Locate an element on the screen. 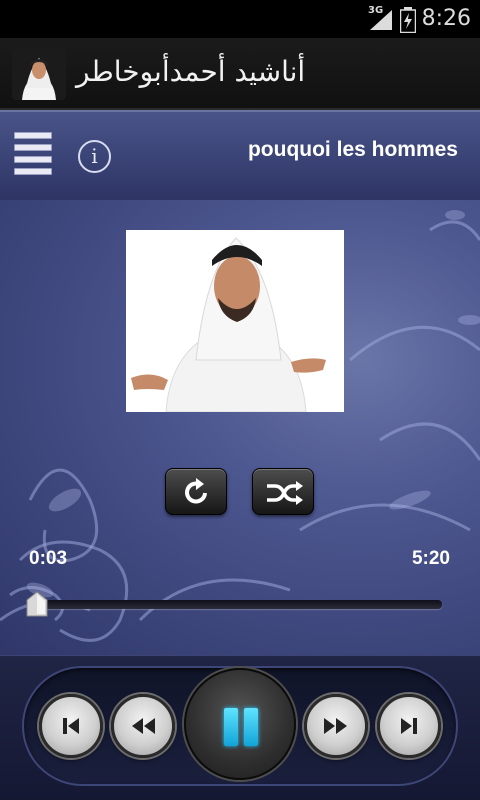 The height and width of the screenshot is (800, 480). track-title: pouquoi les hommes is located at coordinates (352, 149).